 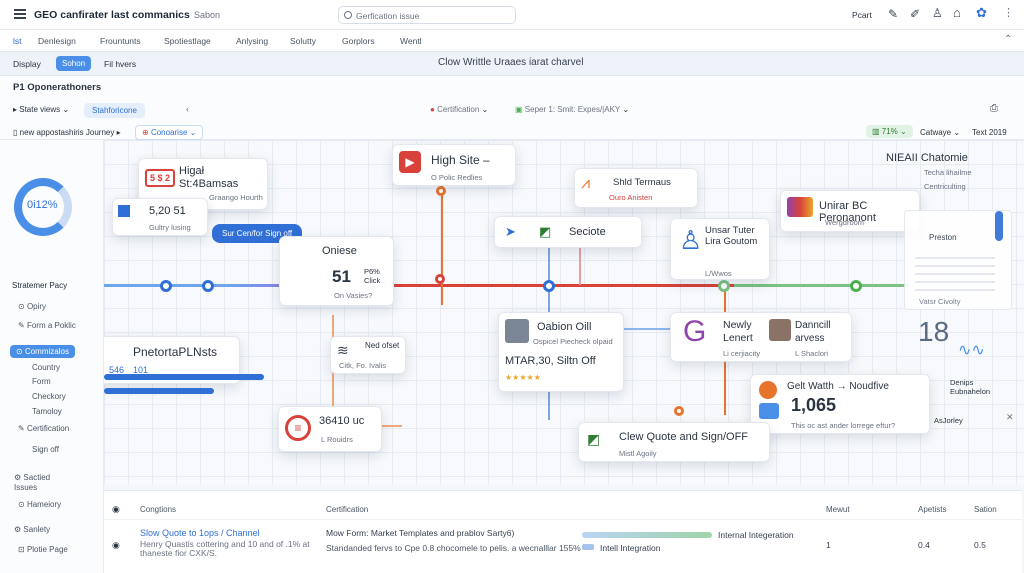 I want to click on chevron-left-icon: ‹, so click(x=187, y=109).